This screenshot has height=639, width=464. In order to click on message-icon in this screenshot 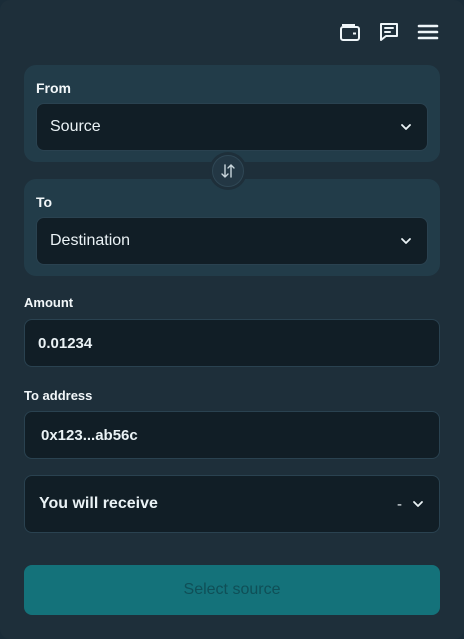, I will do `click(389, 32)`.